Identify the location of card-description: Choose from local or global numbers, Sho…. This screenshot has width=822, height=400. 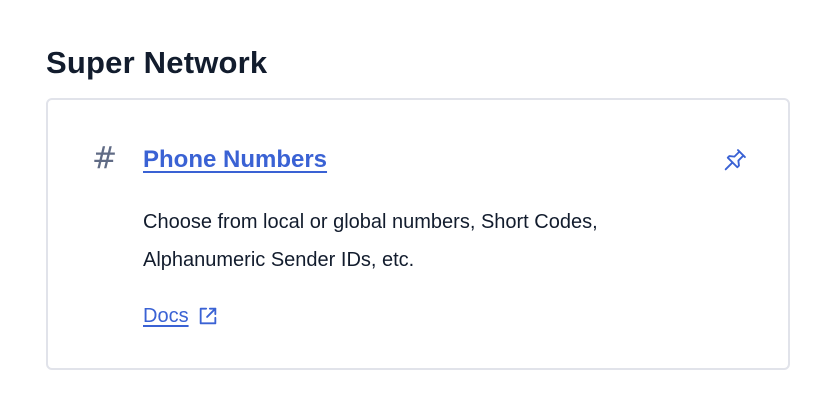
(370, 241).